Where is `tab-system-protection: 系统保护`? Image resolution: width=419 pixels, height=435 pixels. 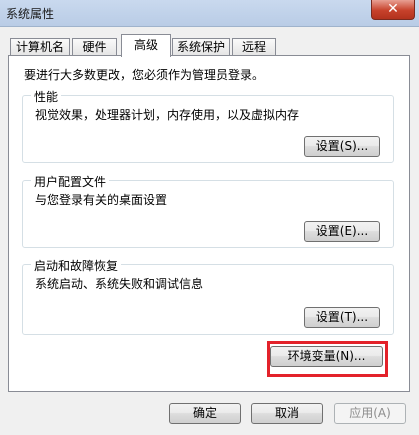 tab-system-protection: 系统保护 is located at coordinates (201, 47).